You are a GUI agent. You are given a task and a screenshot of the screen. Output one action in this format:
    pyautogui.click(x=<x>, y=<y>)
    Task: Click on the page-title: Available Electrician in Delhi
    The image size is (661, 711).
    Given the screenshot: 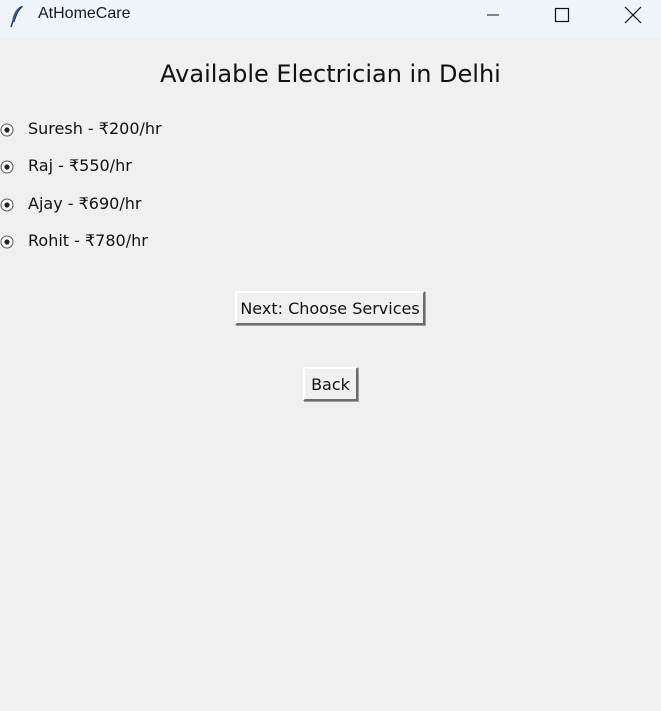 What is the action you would take?
    pyautogui.click(x=330, y=74)
    